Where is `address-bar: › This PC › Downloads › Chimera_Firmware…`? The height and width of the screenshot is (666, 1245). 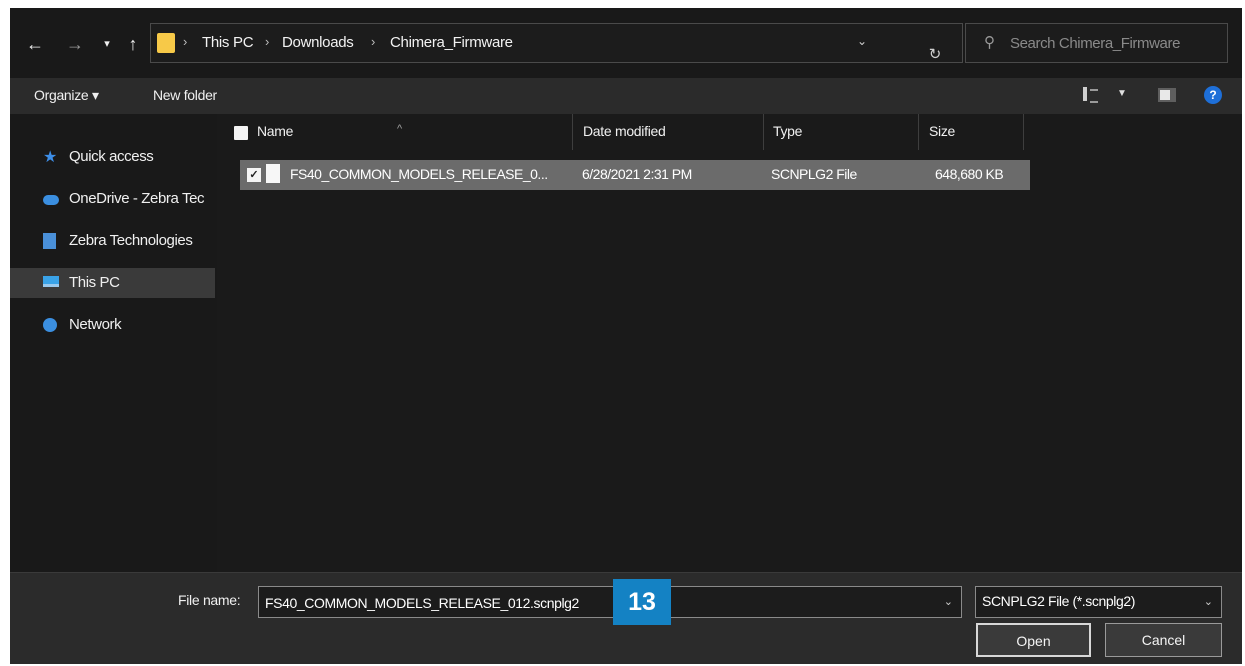
address-bar: › This PC › Downloads › Chimera_Firmware… is located at coordinates (556, 43).